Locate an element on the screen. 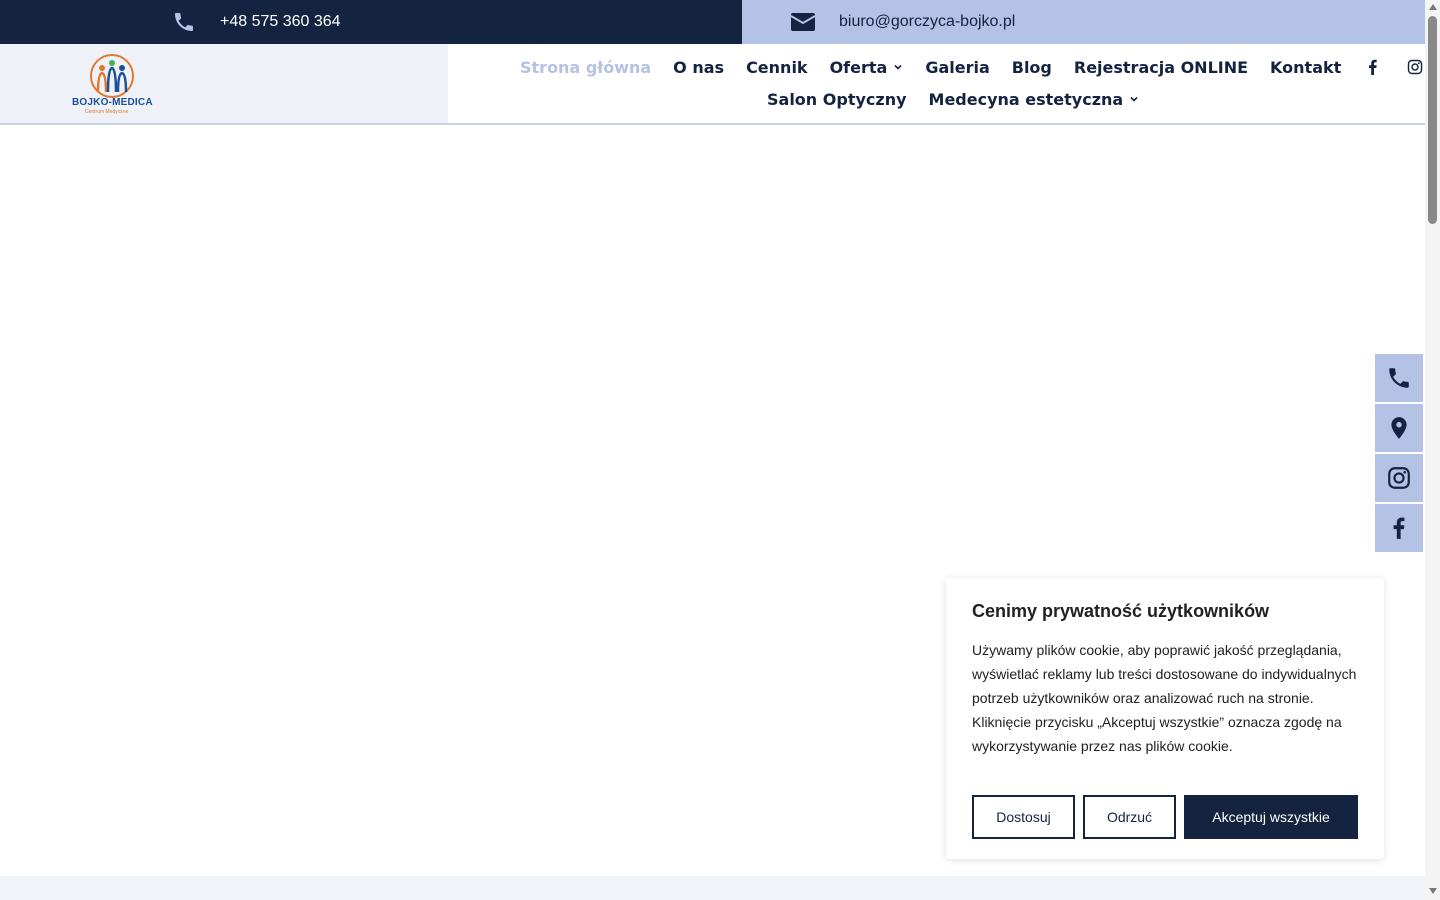 This screenshot has height=900, width=1440. nav-item-home: Strona główna is located at coordinates (585, 67).